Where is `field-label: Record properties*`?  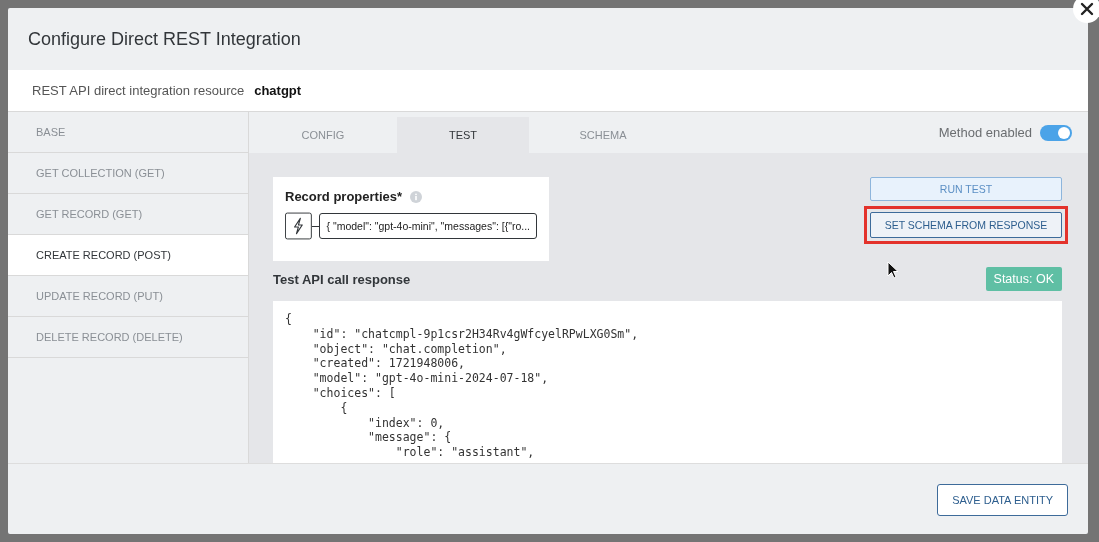 field-label: Record properties* is located at coordinates (344, 196).